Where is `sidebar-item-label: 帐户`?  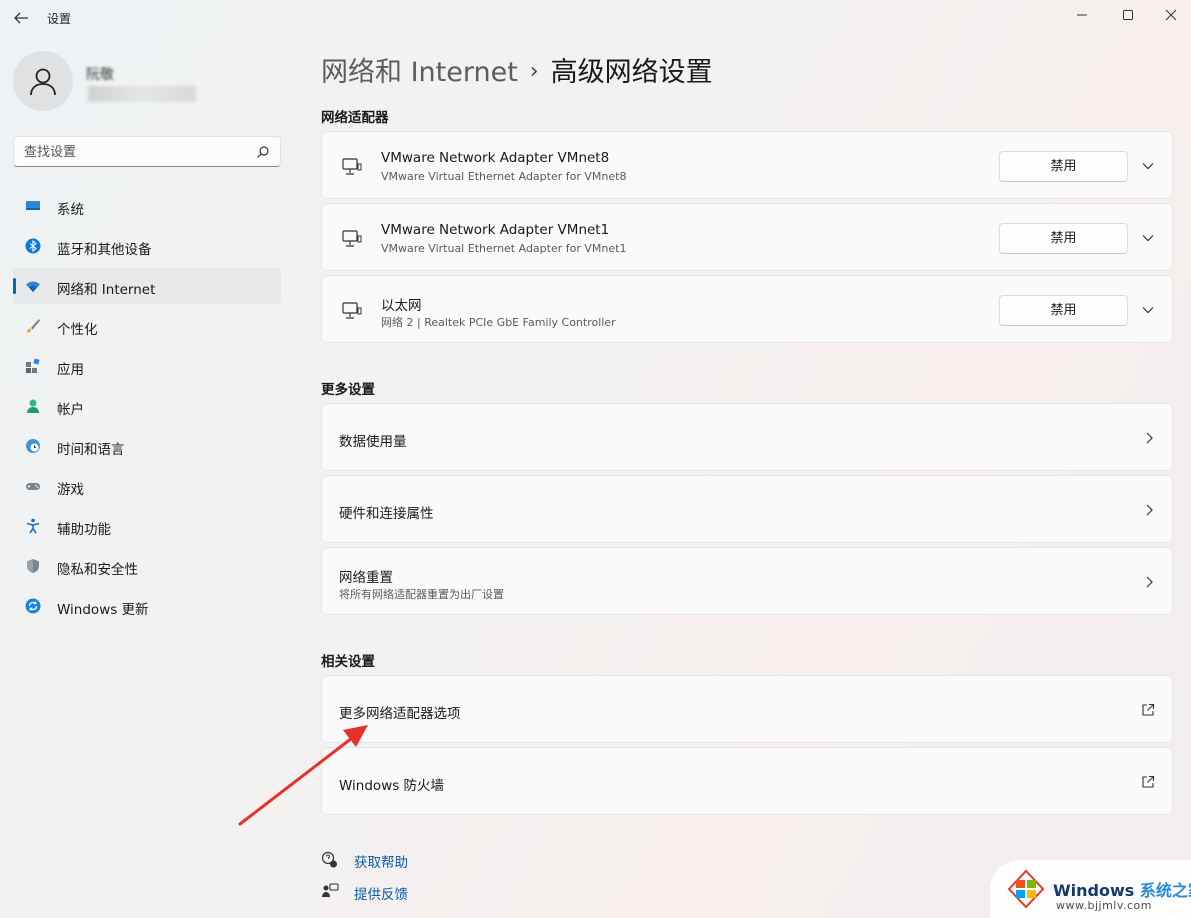 sidebar-item-label: 帐户 is located at coordinates (70, 410).